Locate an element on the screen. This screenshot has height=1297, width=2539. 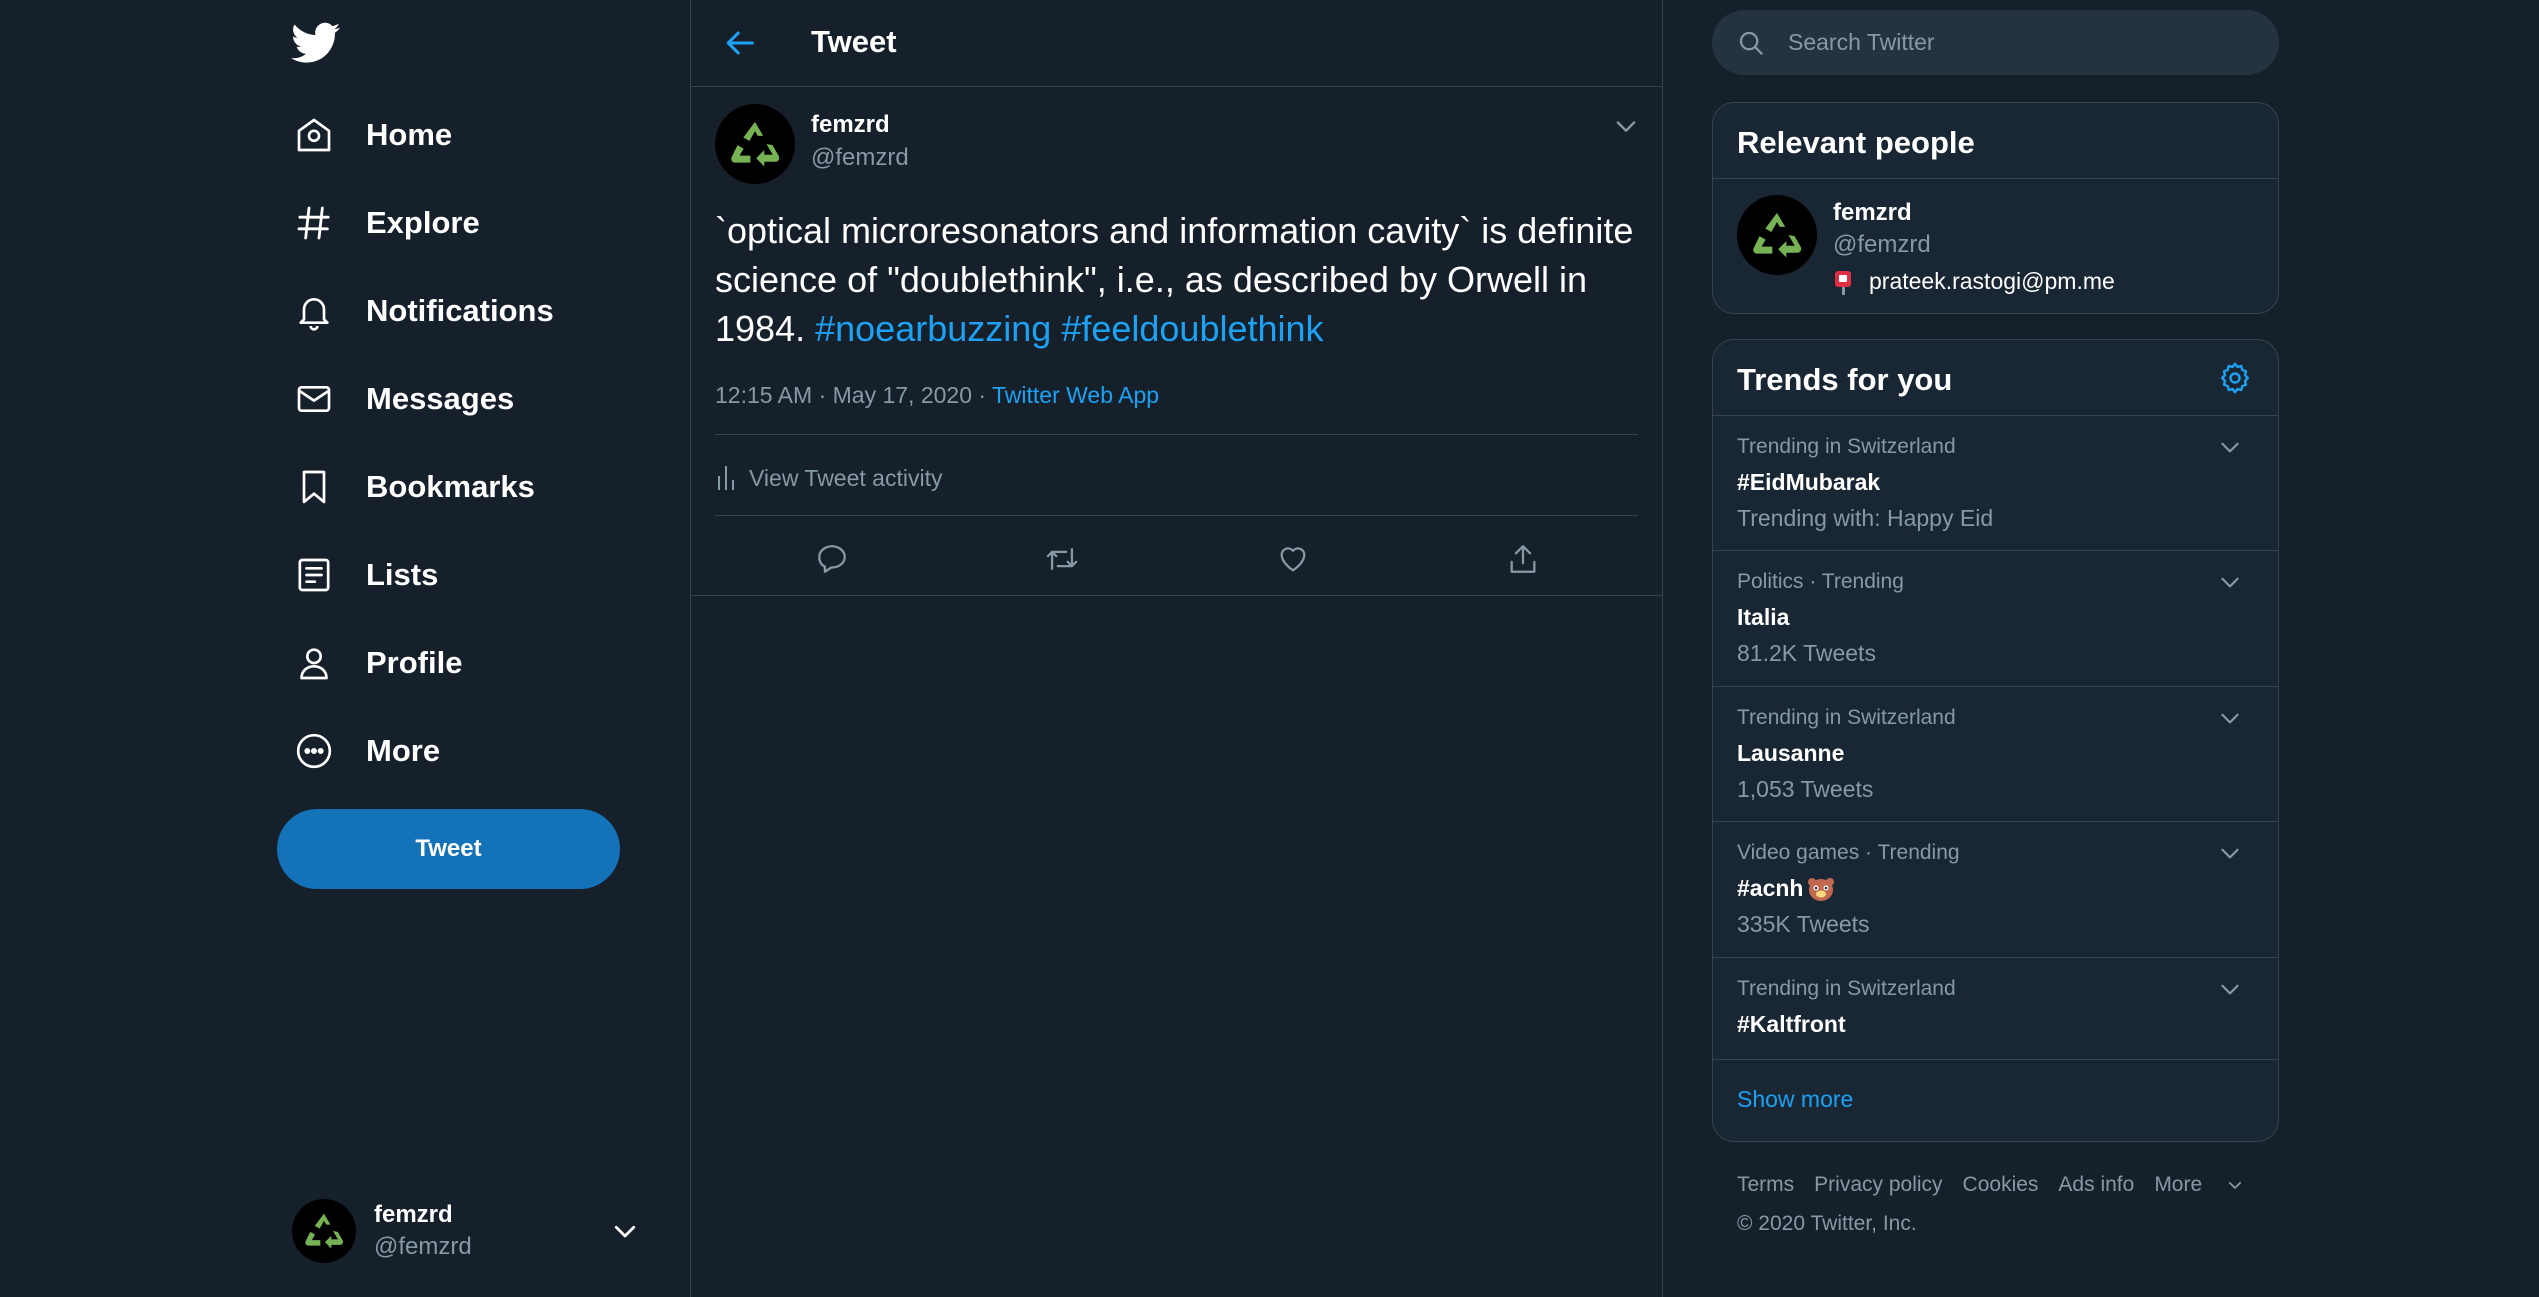
tweet-author-avatar is located at coordinates (755, 144).